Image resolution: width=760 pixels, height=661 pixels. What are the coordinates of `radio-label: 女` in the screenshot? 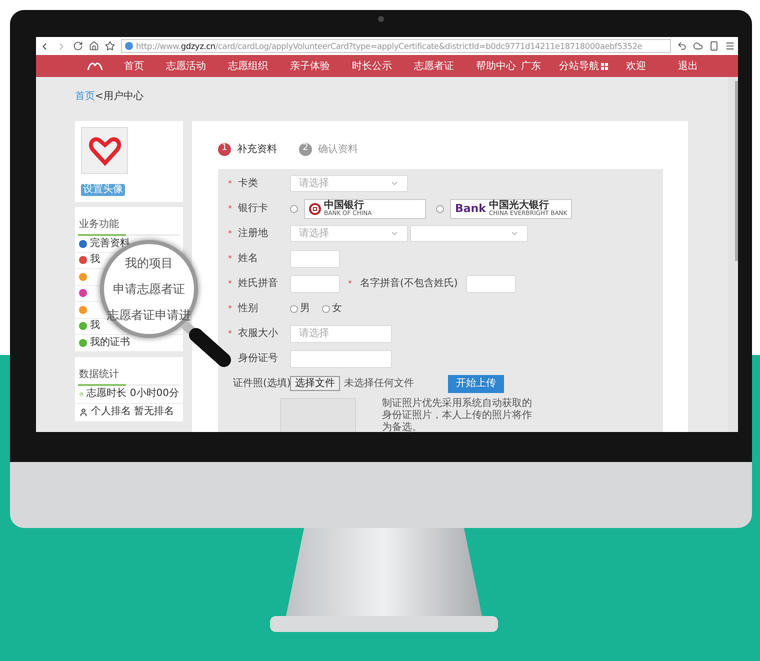 It's located at (337, 309).